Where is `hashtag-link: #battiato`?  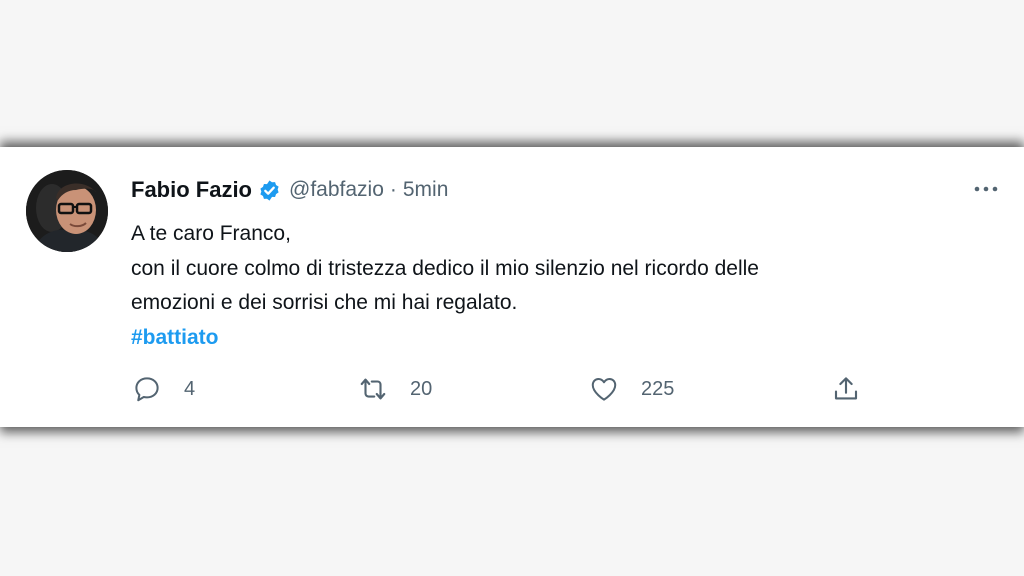 hashtag-link: #battiato is located at coordinates (561, 338).